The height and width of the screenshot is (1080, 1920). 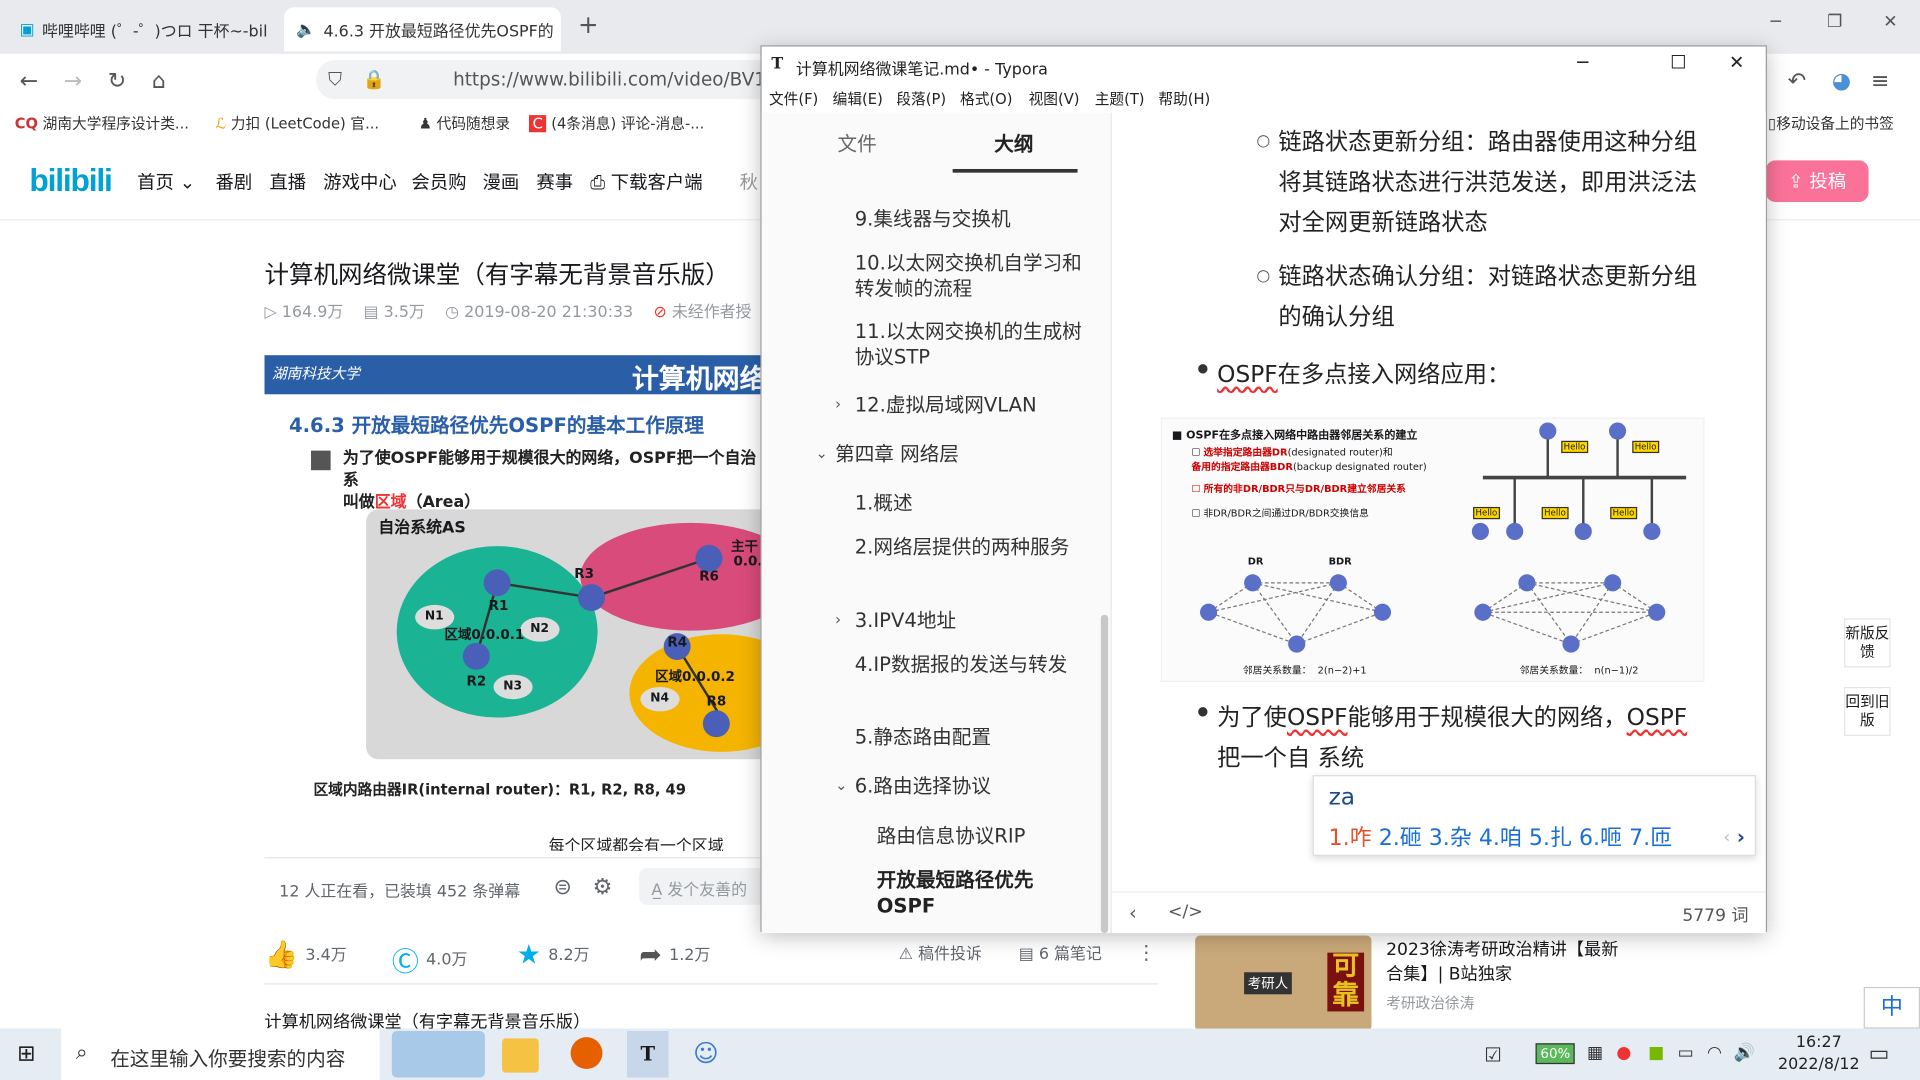 I want to click on home-icon: ⌂, so click(x=159, y=82).